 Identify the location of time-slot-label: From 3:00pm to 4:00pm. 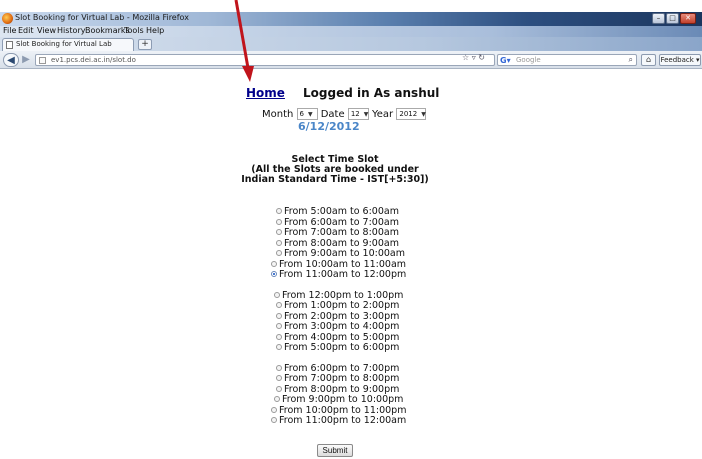
(342, 326).